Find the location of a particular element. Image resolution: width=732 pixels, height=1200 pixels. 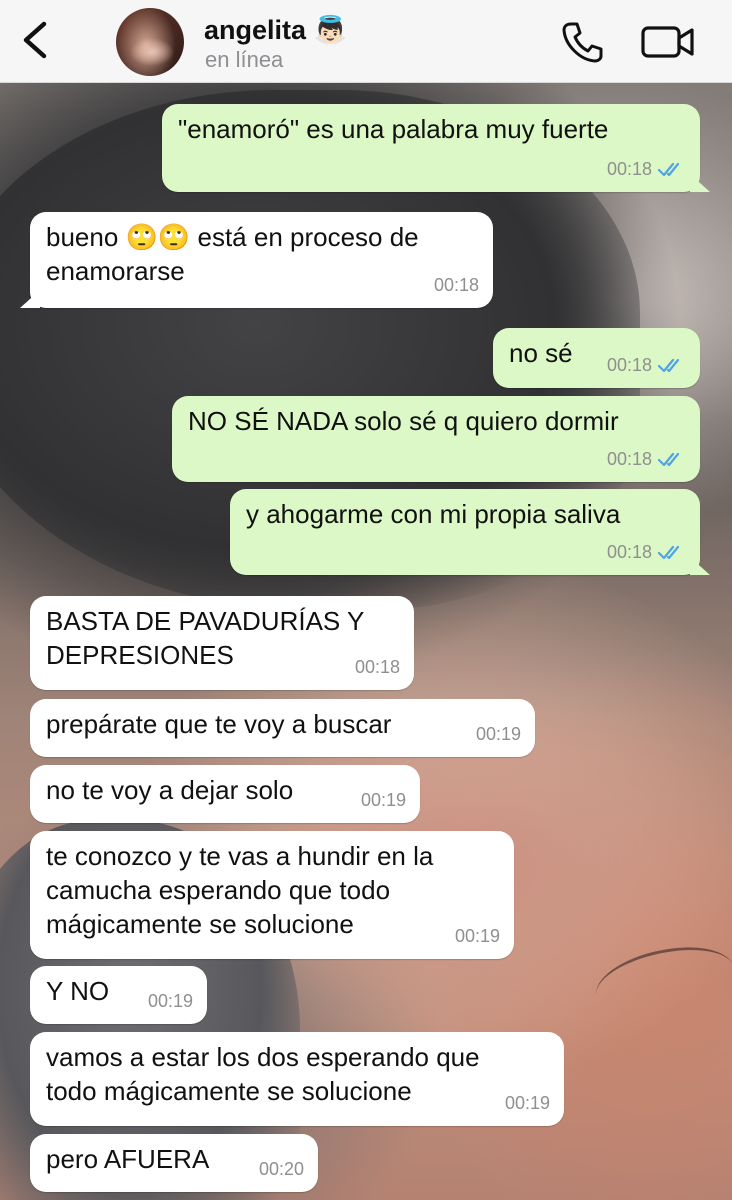

message-timestamp: 00:20 is located at coordinates (281, 1169).